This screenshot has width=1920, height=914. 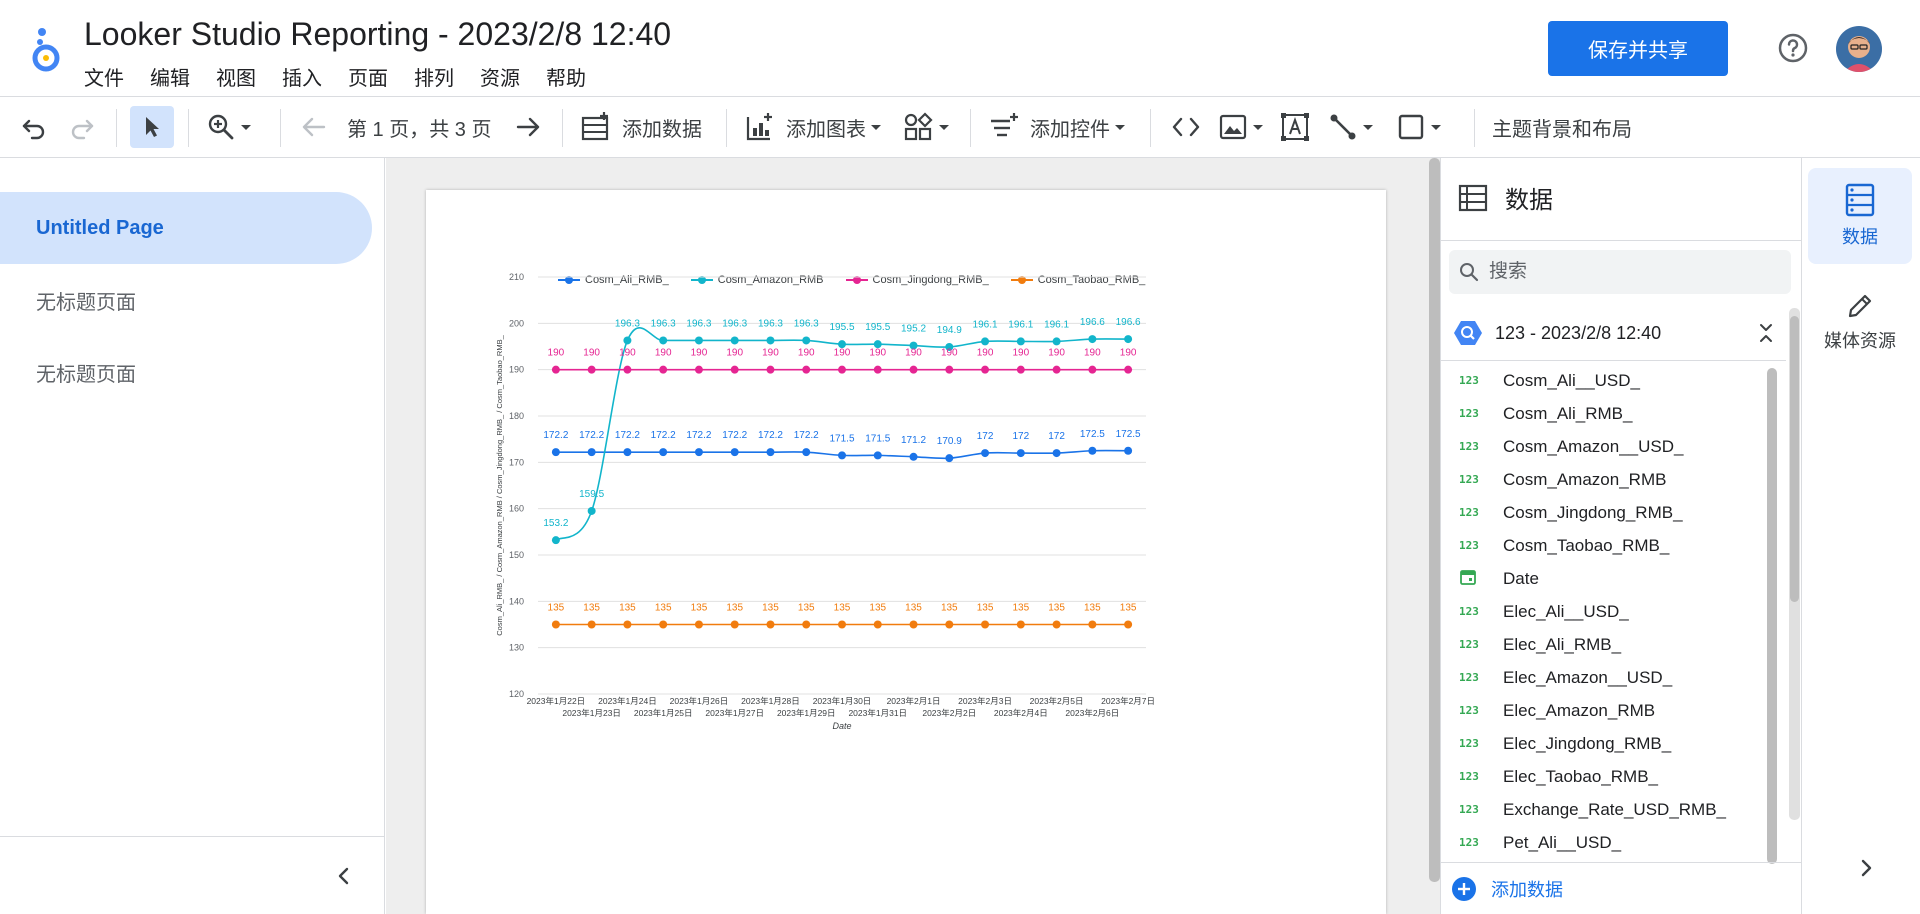 I want to click on insert-text-button, so click(x=1295, y=127).